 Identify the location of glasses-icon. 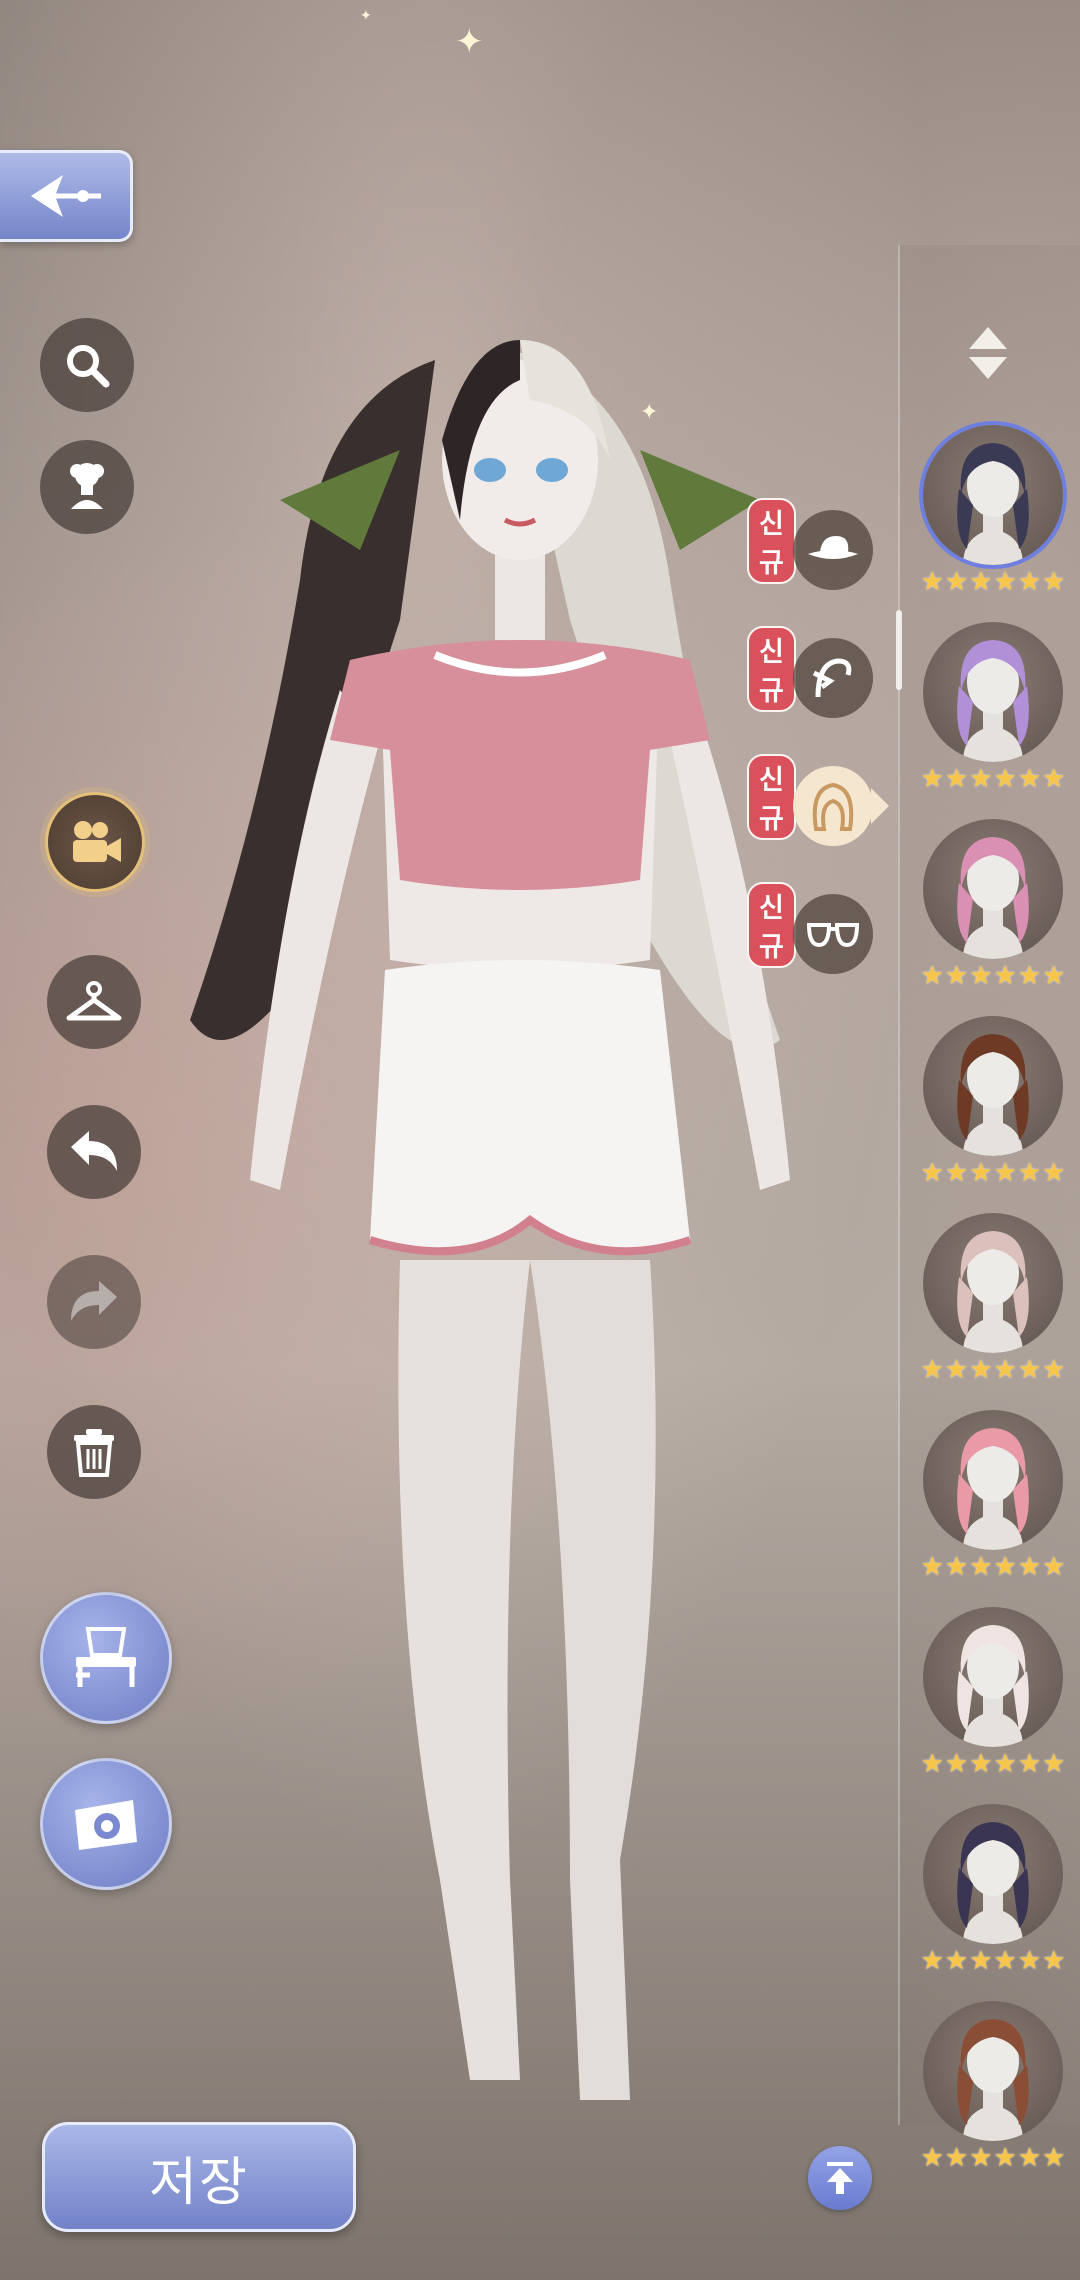
(833, 935).